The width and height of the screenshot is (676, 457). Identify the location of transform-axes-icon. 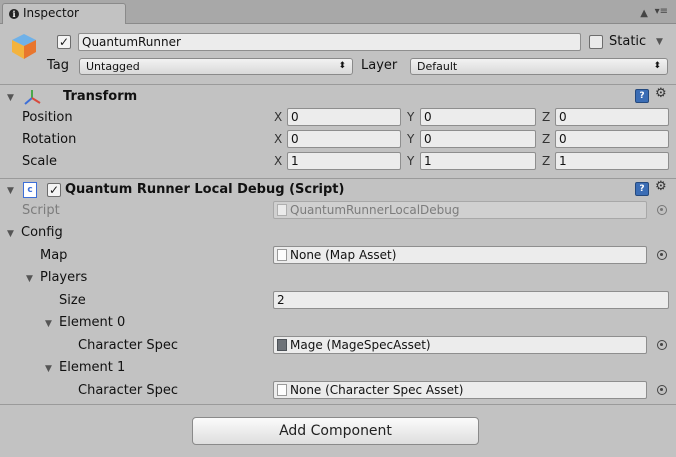
(32, 97).